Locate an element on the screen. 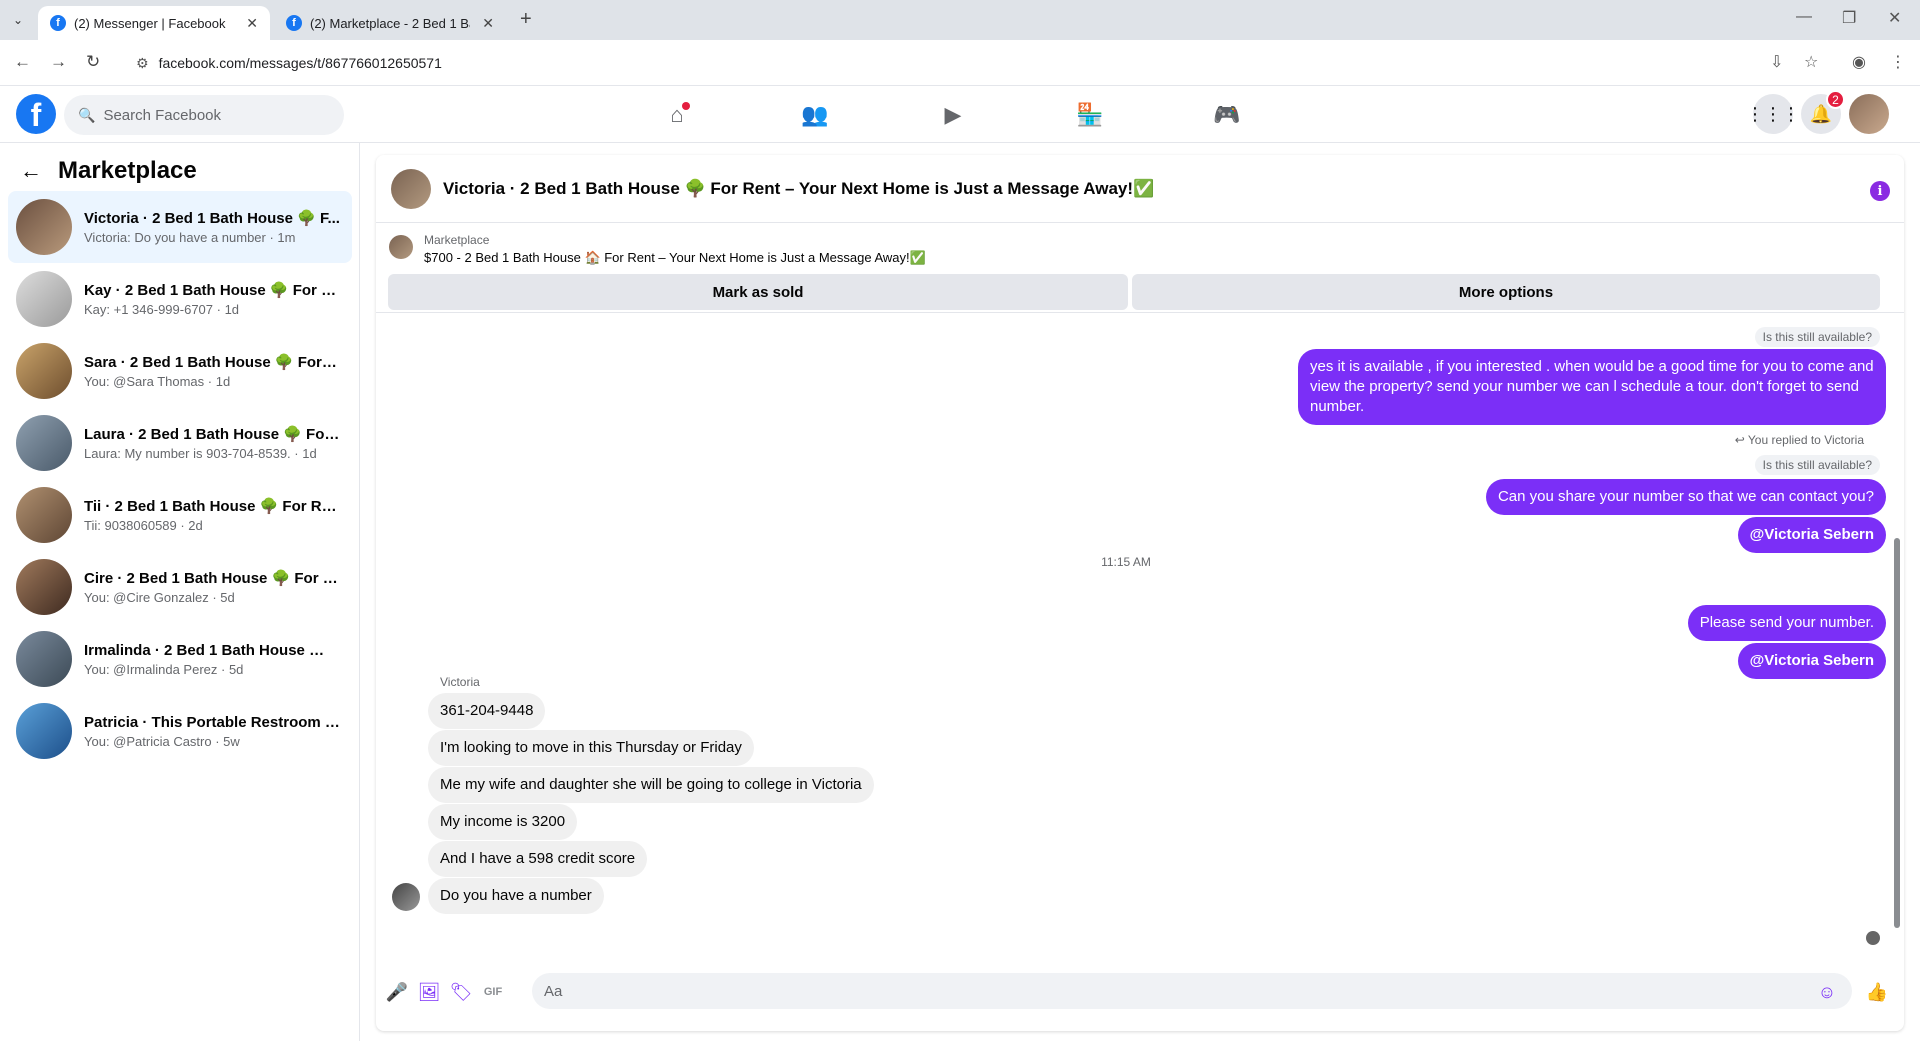 This screenshot has width=1920, height=1041. site-info-icon: ⚙ is located at coordinates (142, 63).